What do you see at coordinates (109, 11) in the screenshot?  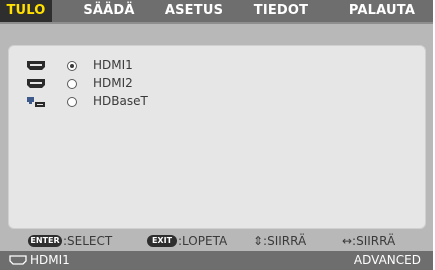 I see `tab-saada: SÄÄDÄ` at bounding box center [109, 11].